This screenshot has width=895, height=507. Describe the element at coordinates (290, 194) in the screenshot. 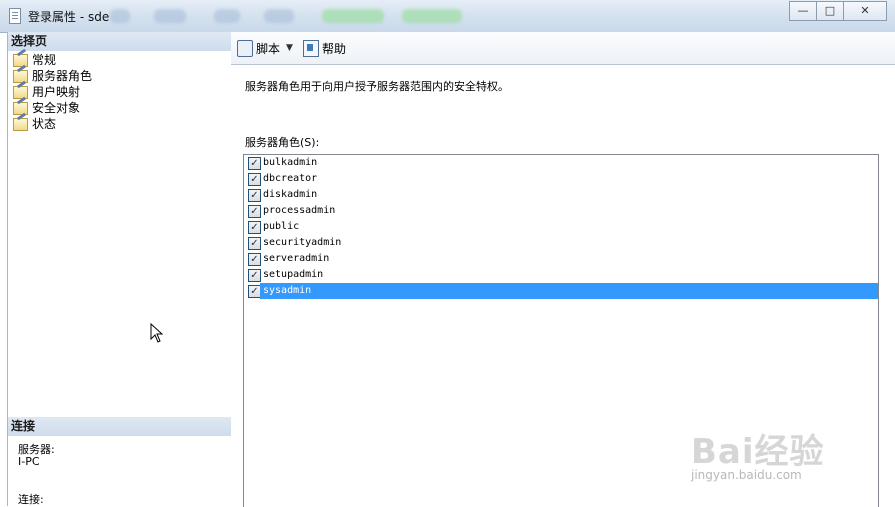

I see `role-name: diskadmin` at that location.